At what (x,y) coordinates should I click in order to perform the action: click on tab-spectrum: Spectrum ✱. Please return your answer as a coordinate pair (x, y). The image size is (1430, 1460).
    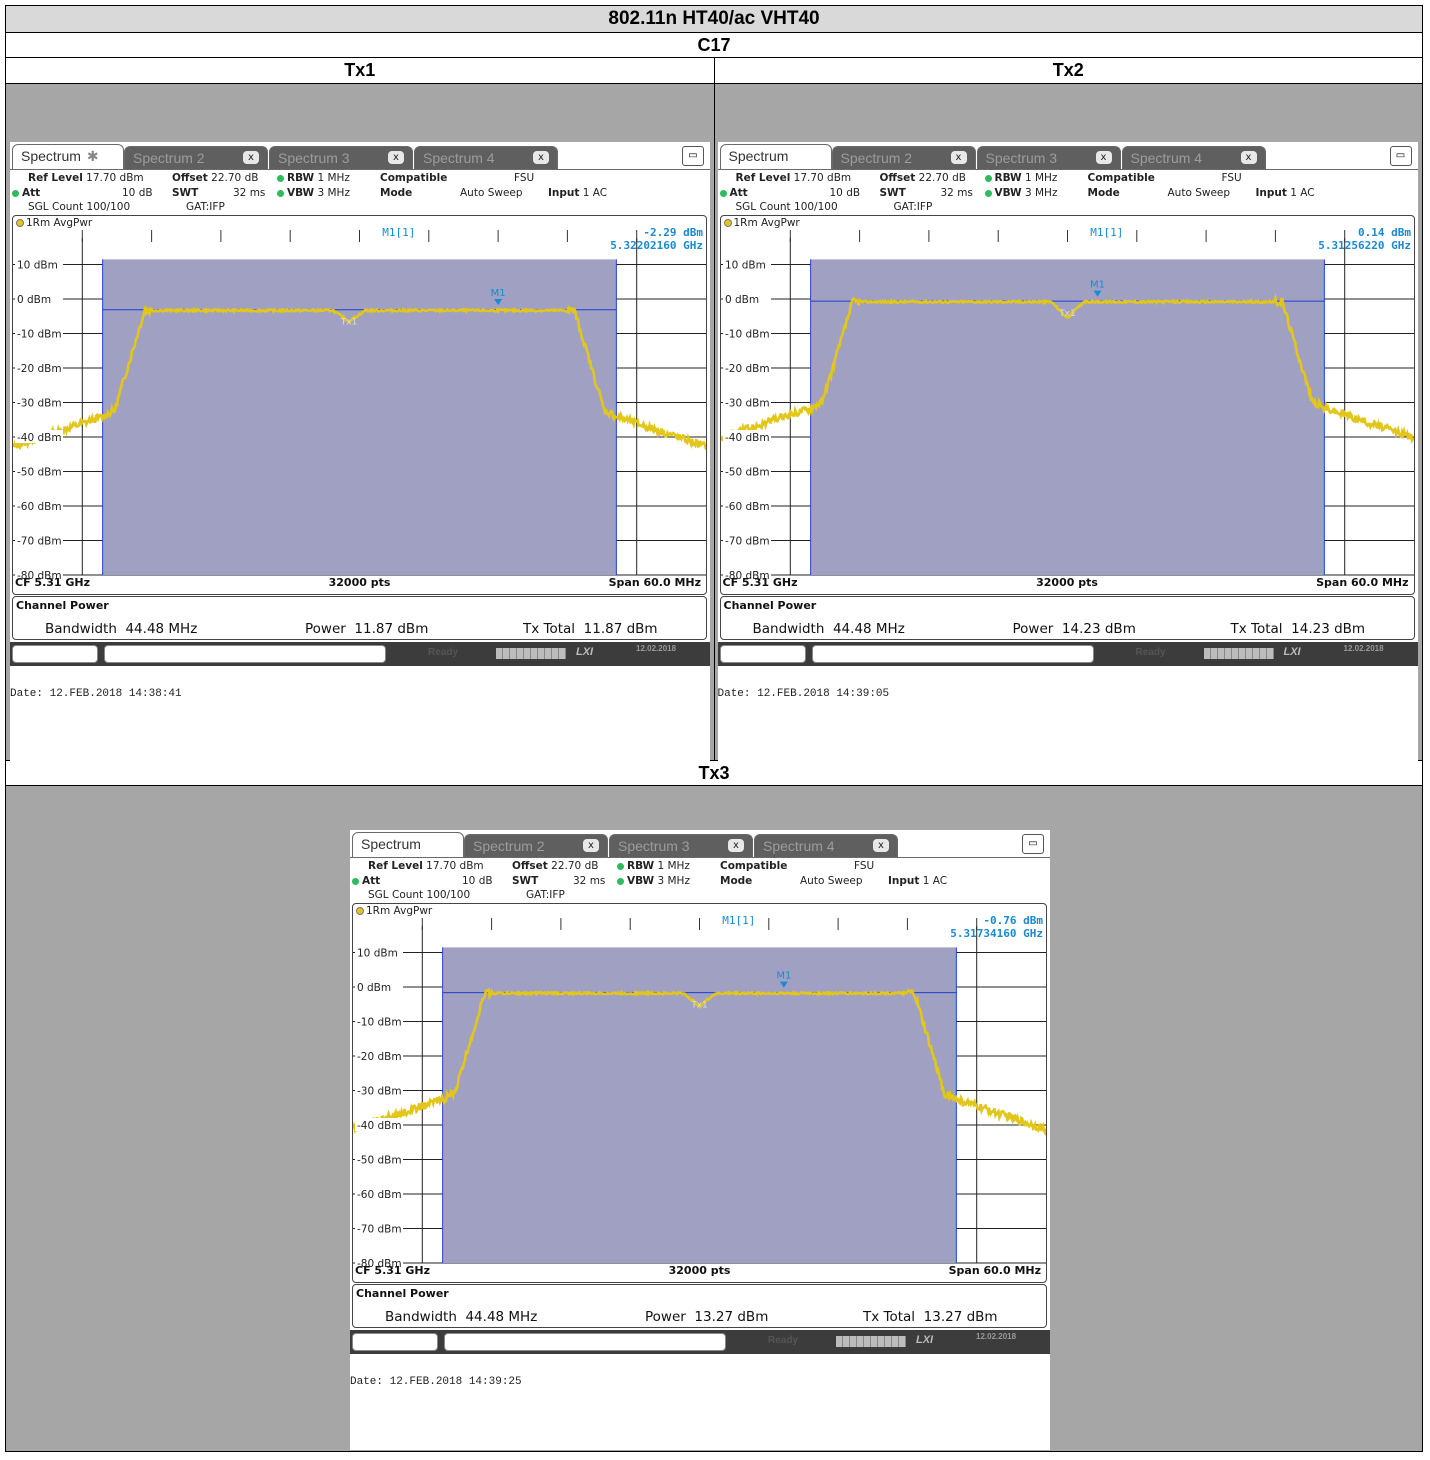
    Looking at the image, I should click on (68, 157).